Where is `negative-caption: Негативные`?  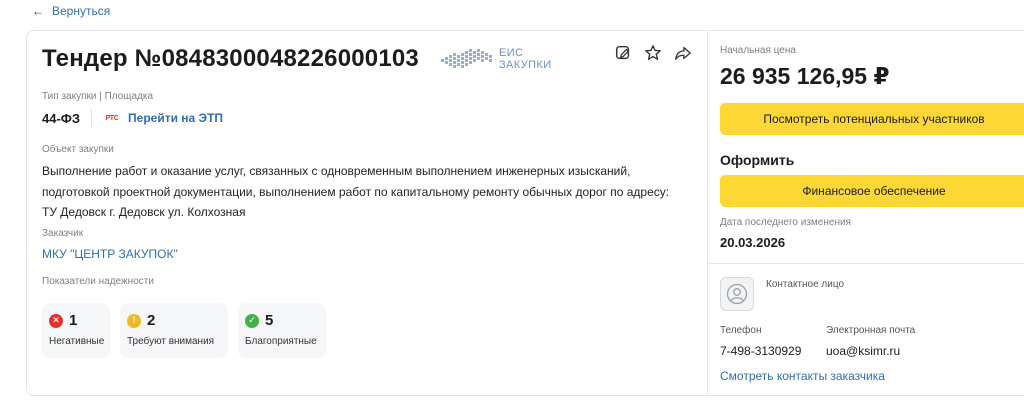 negative-caption: Негативные is located at coordinates (77, 341).